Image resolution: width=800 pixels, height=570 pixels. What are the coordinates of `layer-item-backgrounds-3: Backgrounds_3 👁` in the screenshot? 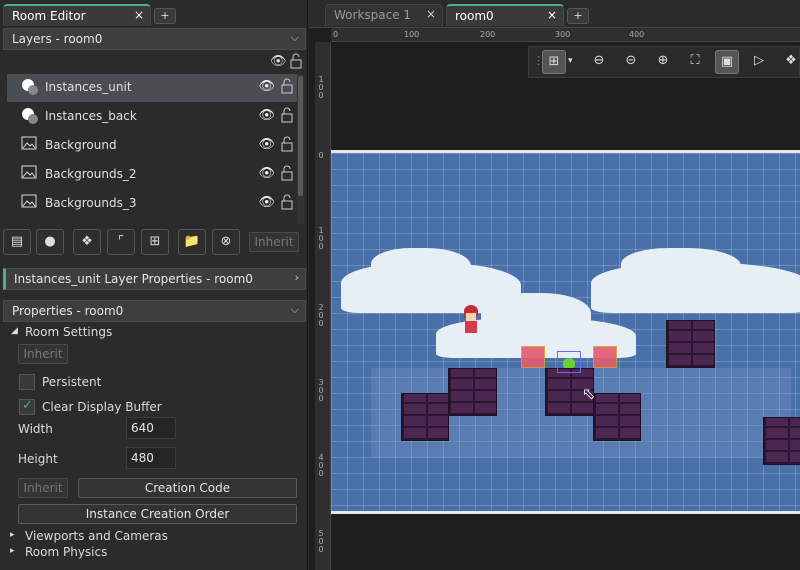 It's located at (152, 204).